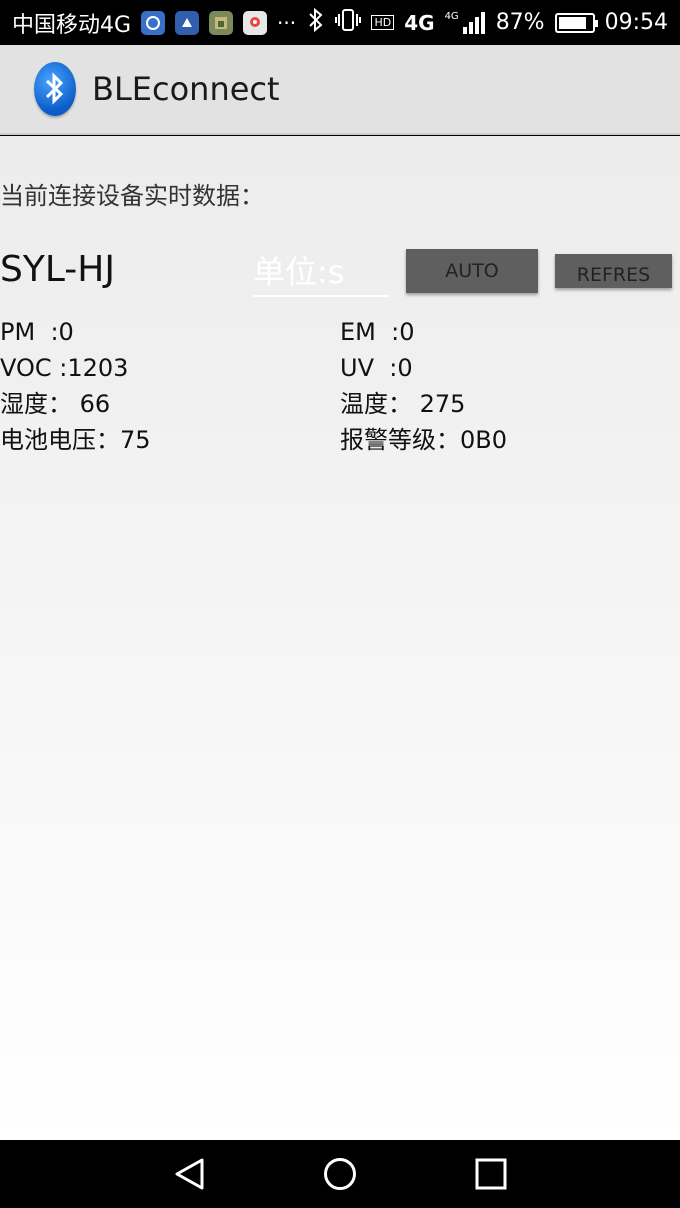  What do you see at coordinates (132, 196) in the screenshot?
I see `realtime-data-heading: 当前连接设备实时数据：` at bounding box center [132, 196].